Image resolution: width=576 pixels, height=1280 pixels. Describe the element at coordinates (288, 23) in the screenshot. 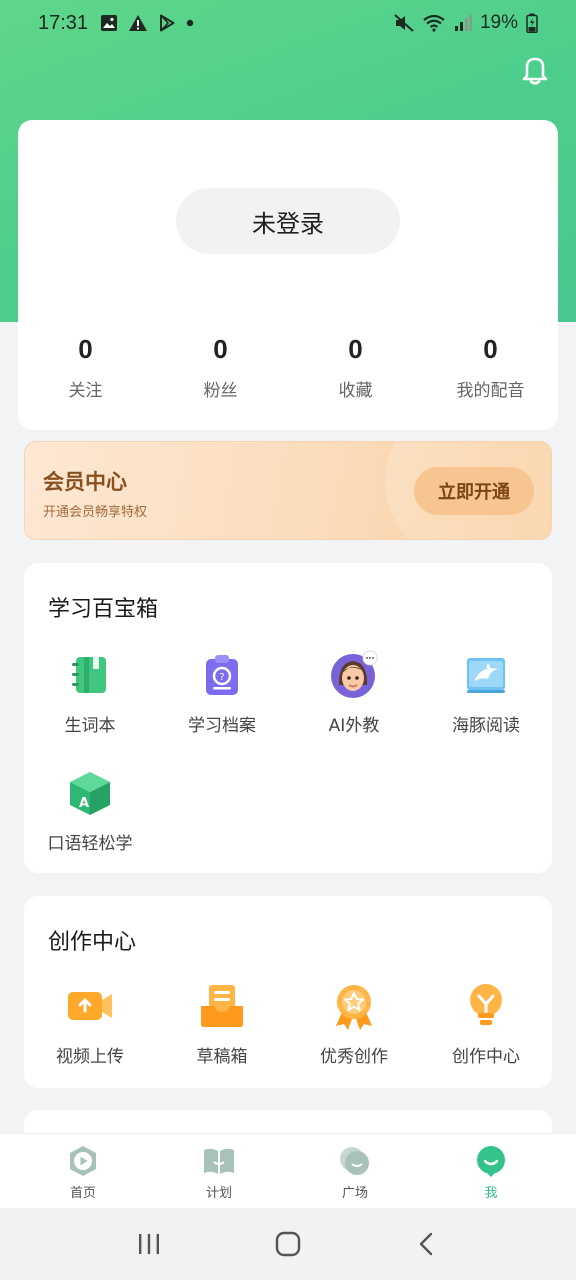

I see `status-bar: 17:31 19%` at that location.